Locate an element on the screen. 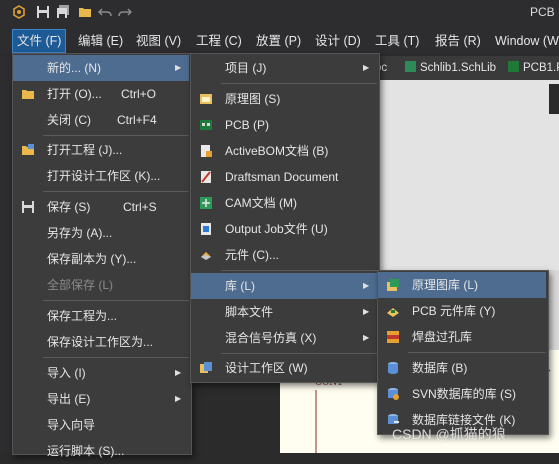 The height and width of the screenshot is (464, 559). menu-place: 放置 (P) is located at coordinates (278, 41).